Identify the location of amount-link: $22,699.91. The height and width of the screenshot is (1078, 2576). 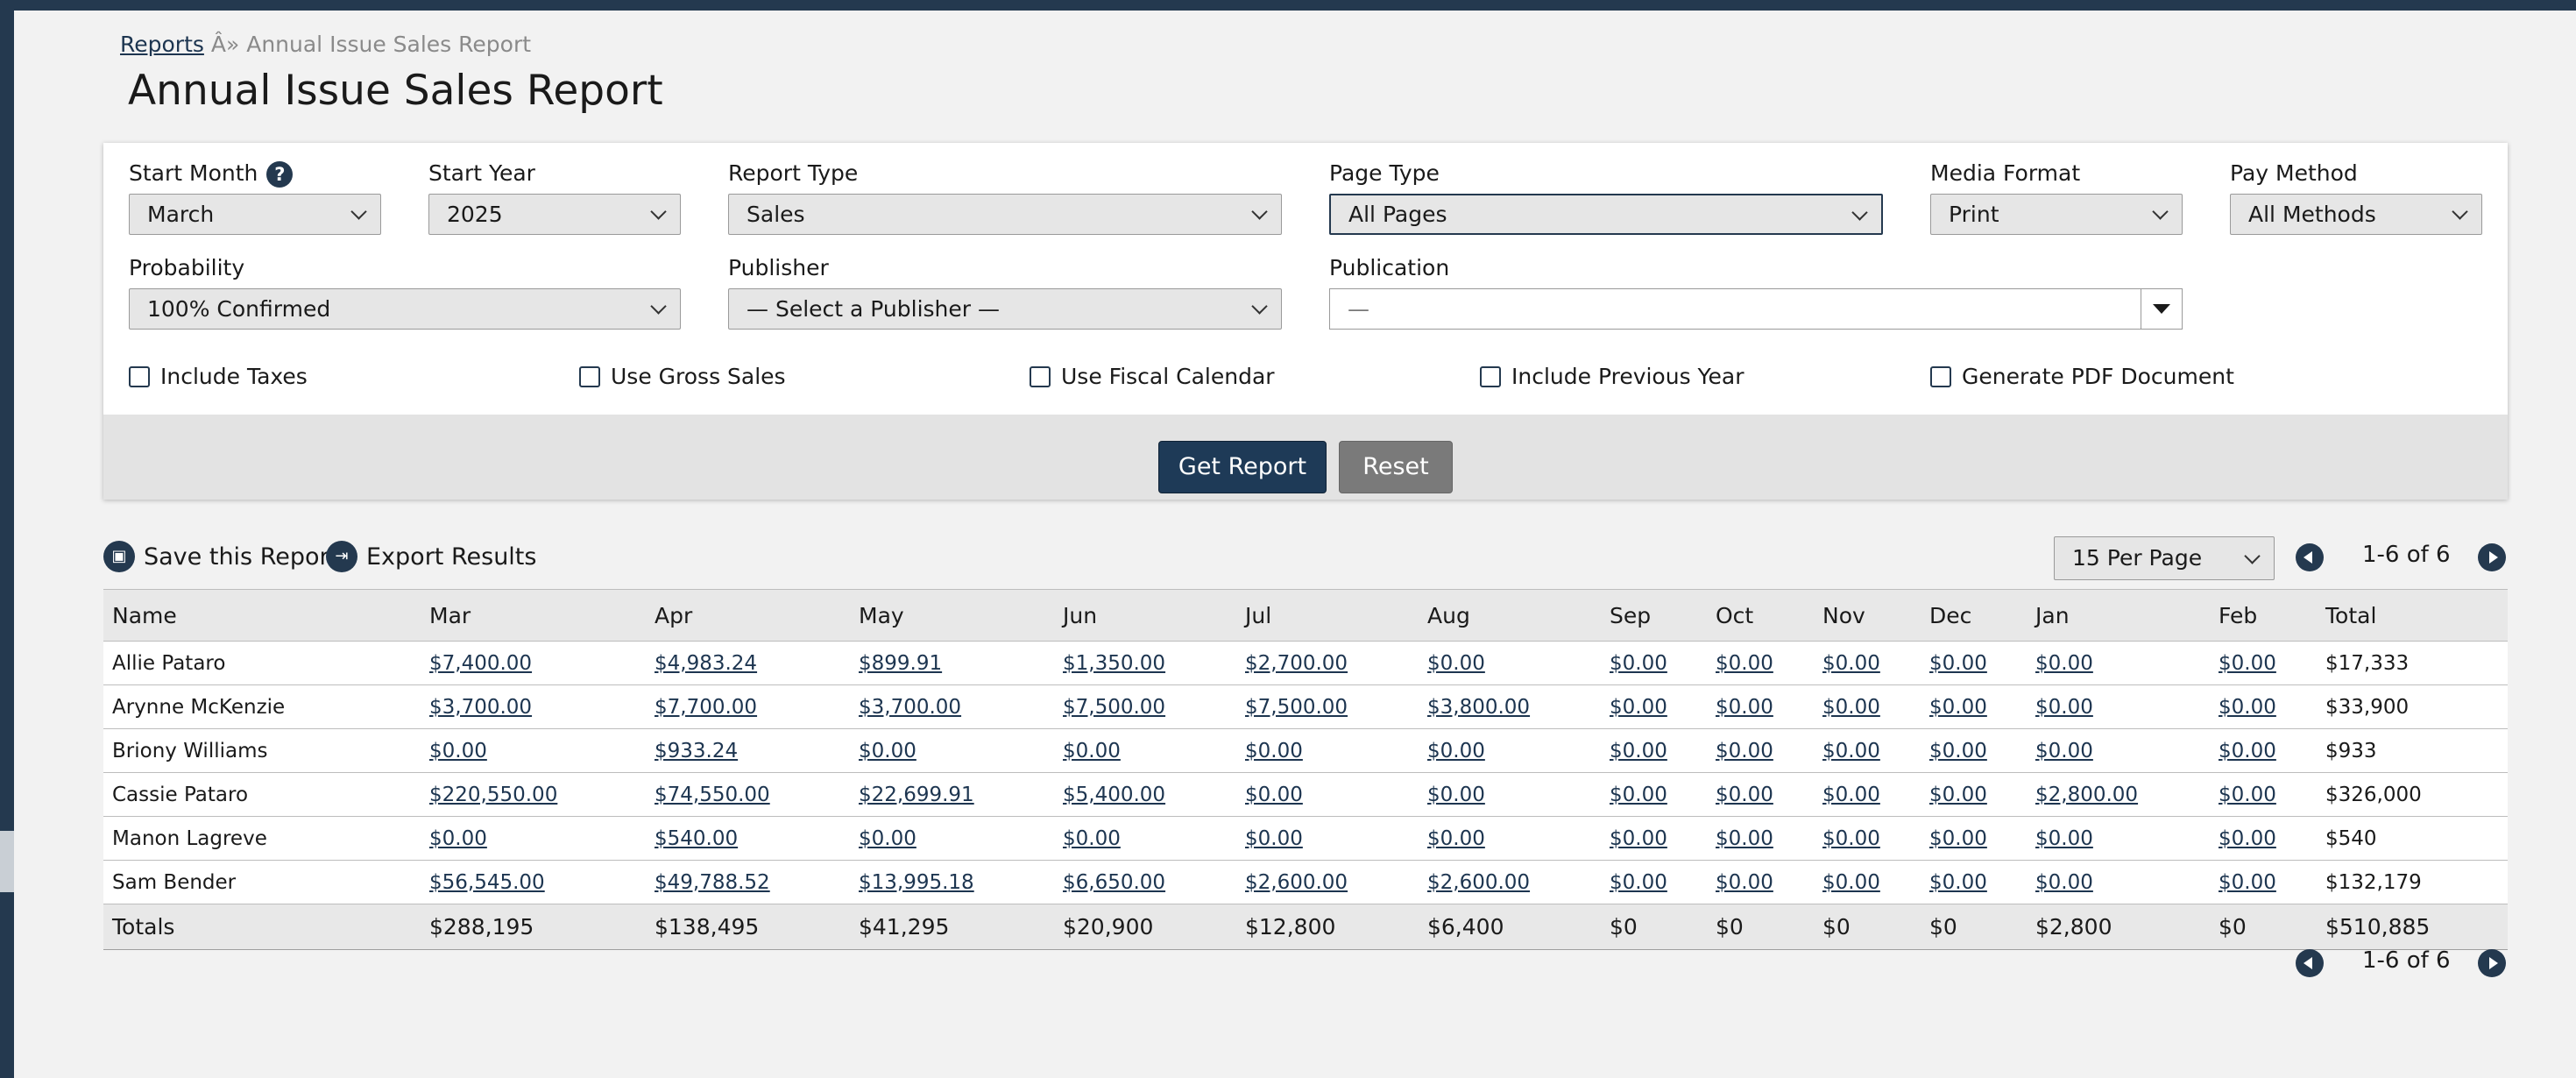
(916, 795).